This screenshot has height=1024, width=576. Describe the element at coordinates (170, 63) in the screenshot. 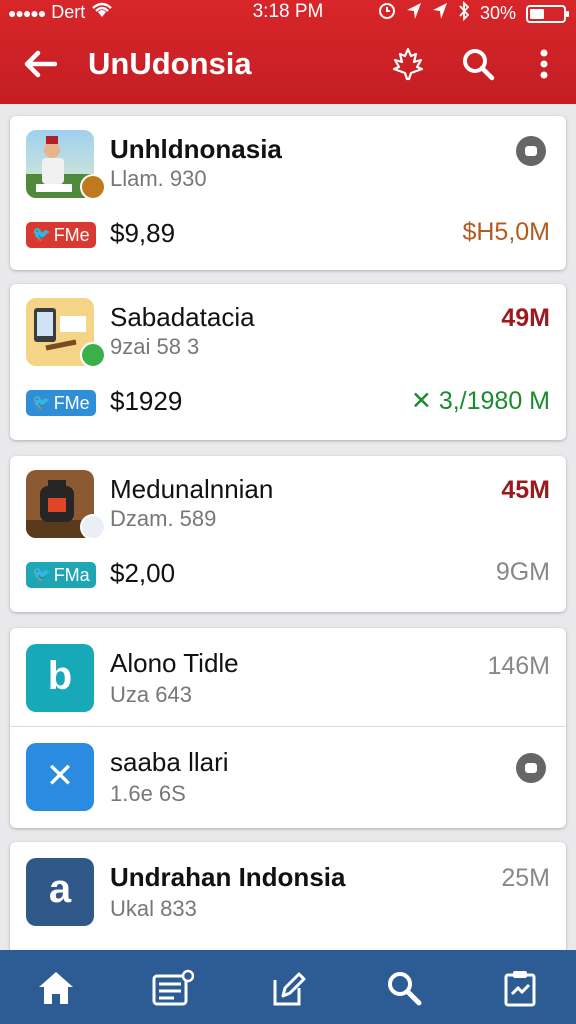

I see `page-title: UnUdonsia` at that location.